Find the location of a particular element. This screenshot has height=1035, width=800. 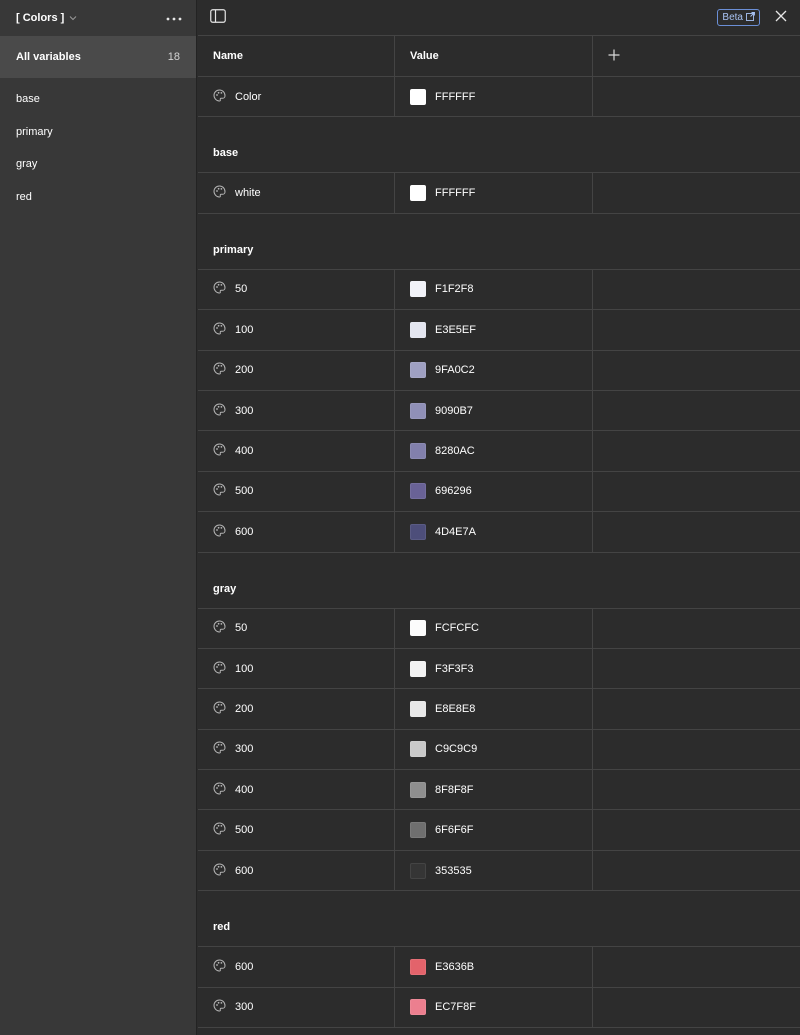

variable-value-cell: FCFCFC is located at coordinates (494, 628).